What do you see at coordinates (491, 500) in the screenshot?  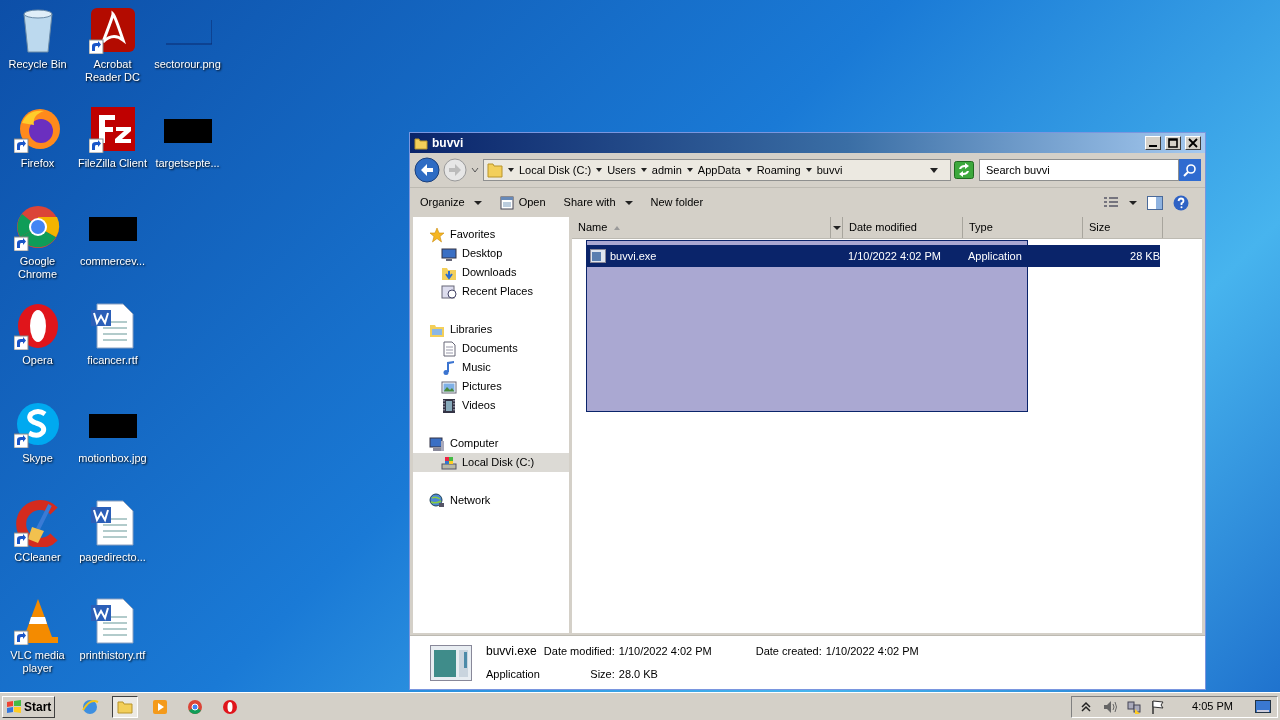 I see `navigation-item: Network` at bounding box center [491, 500].